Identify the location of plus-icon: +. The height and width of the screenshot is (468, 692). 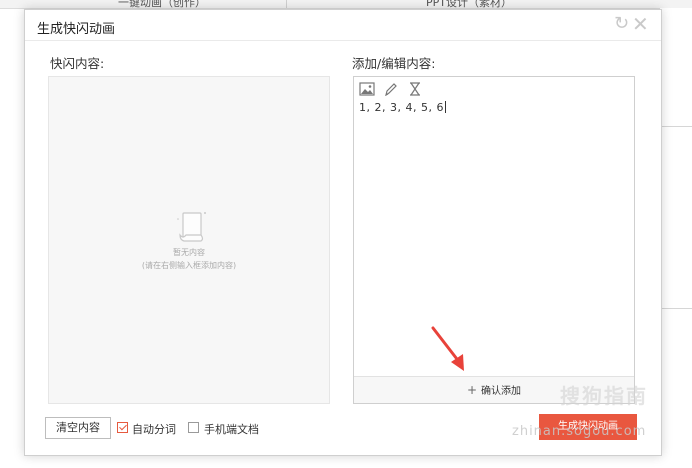
(472, 390).